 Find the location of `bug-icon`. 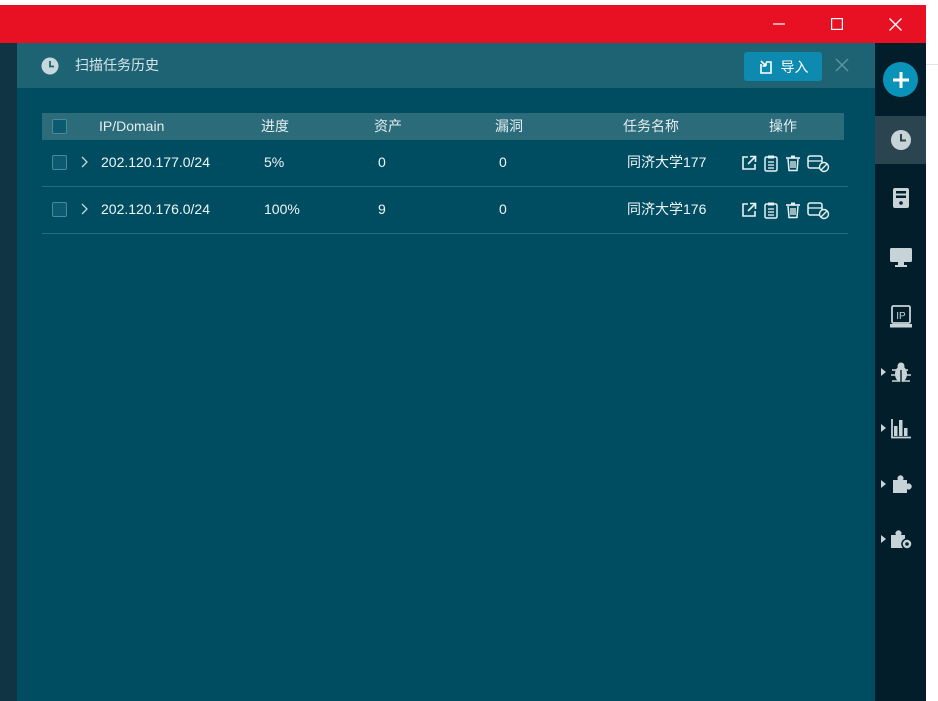

bug-icon is located at coordinates (900, 372).